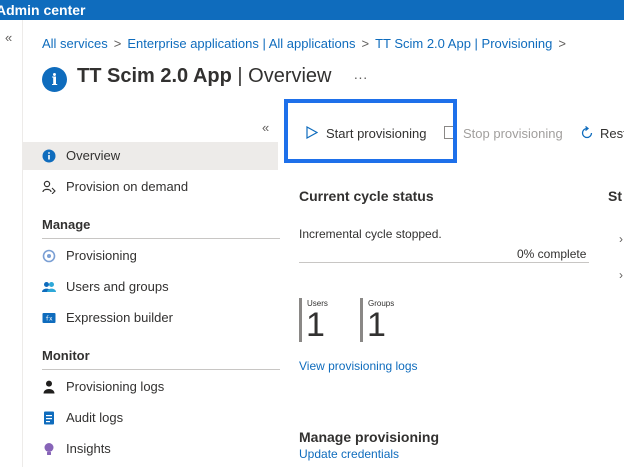 This screenshot has height=467, width=624. Describe the element at coordinates (150, 418) in the screenshot. I see `sidebar-item-audit-logs: Audit logs` at that location.